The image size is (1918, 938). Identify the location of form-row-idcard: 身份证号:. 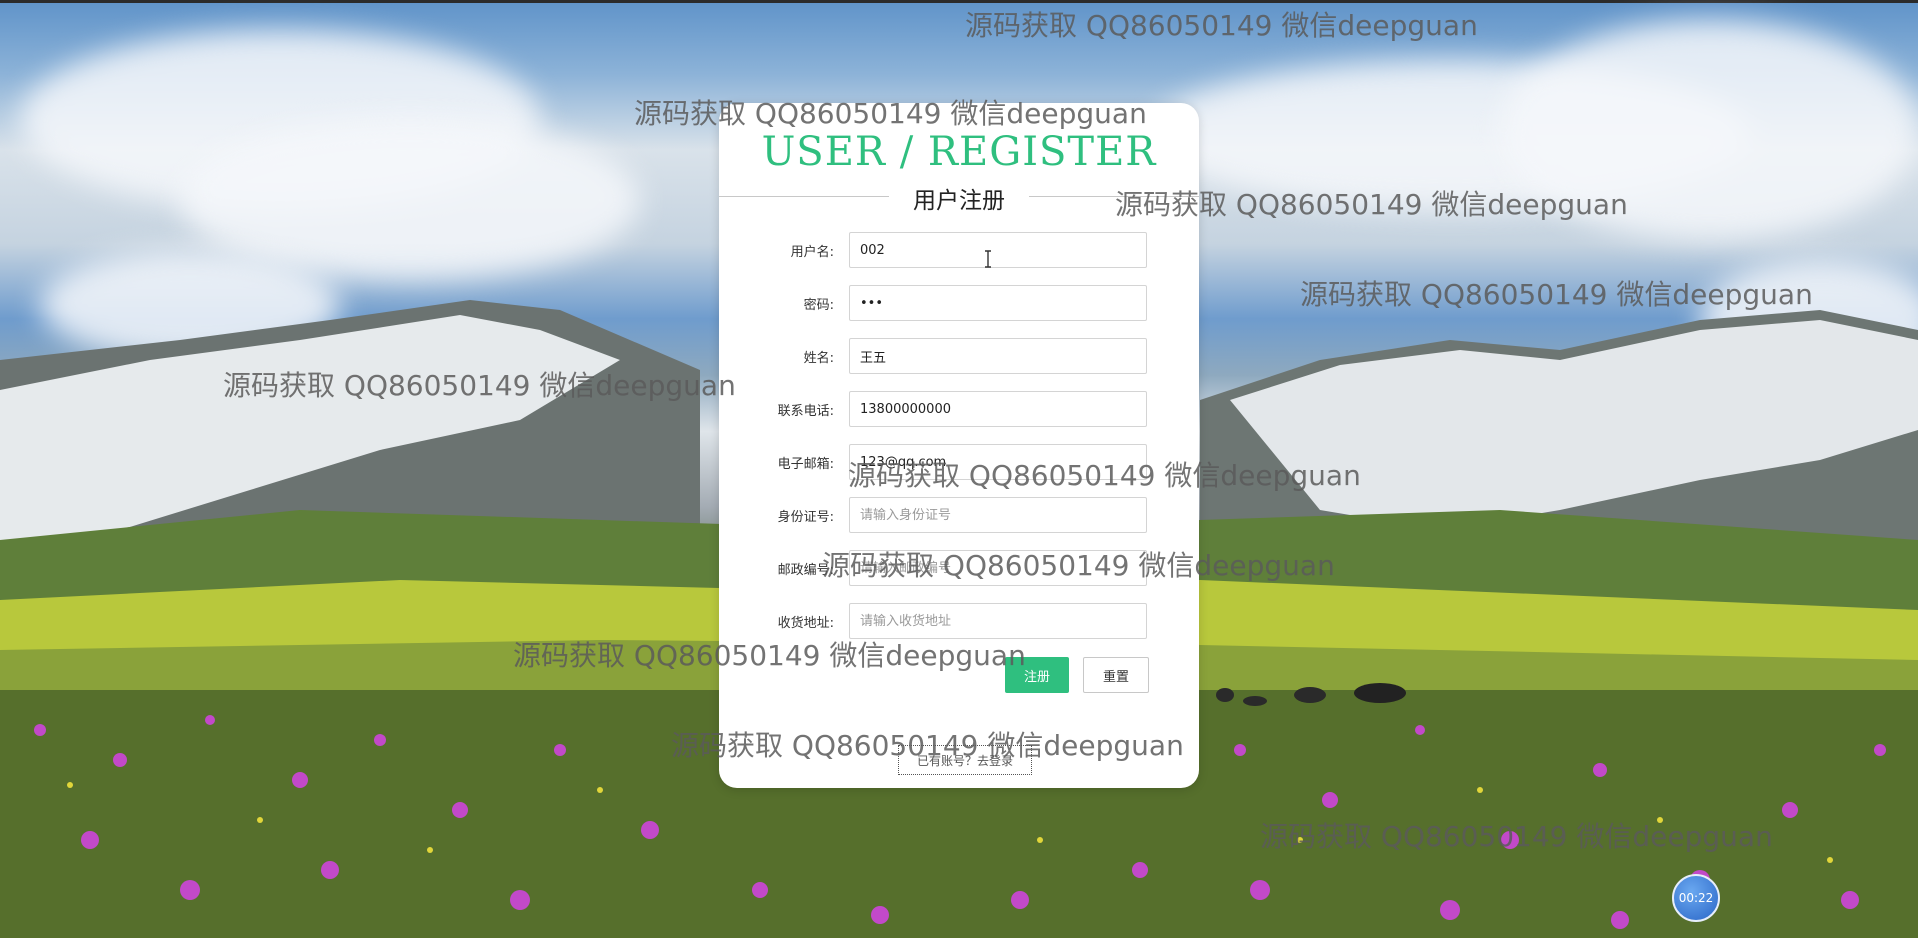
(959, 516).